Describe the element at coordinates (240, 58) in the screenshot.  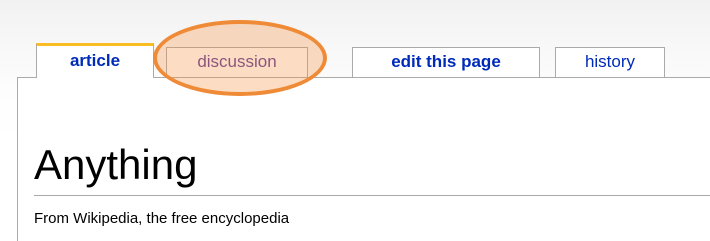
I see `highlight-circle-annotation` at that location.